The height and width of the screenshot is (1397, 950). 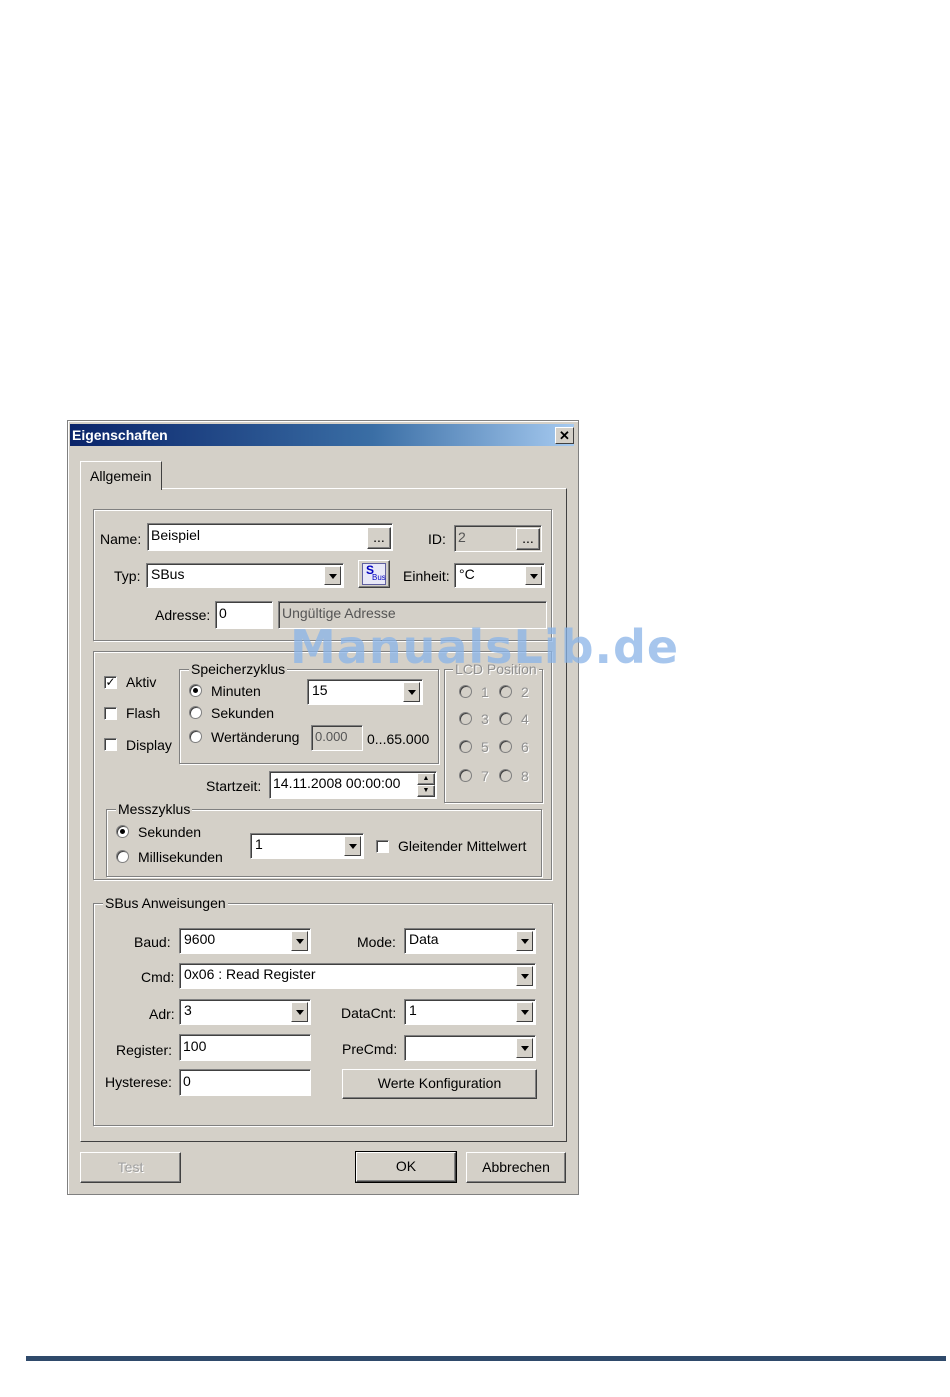 What do you see at coordinates (382, 846) in the screenshot?
I see `gleitender-checkbox` at bounding box center [382, 846].